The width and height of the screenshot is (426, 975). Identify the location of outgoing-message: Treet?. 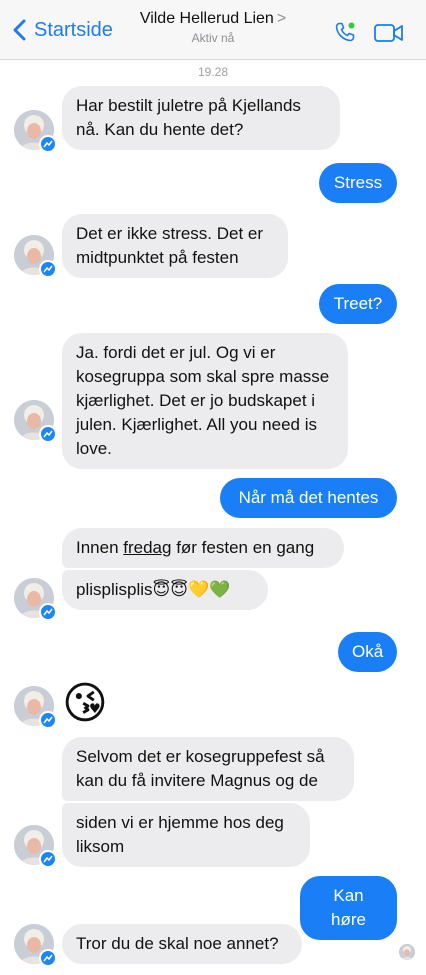
(358, 304).